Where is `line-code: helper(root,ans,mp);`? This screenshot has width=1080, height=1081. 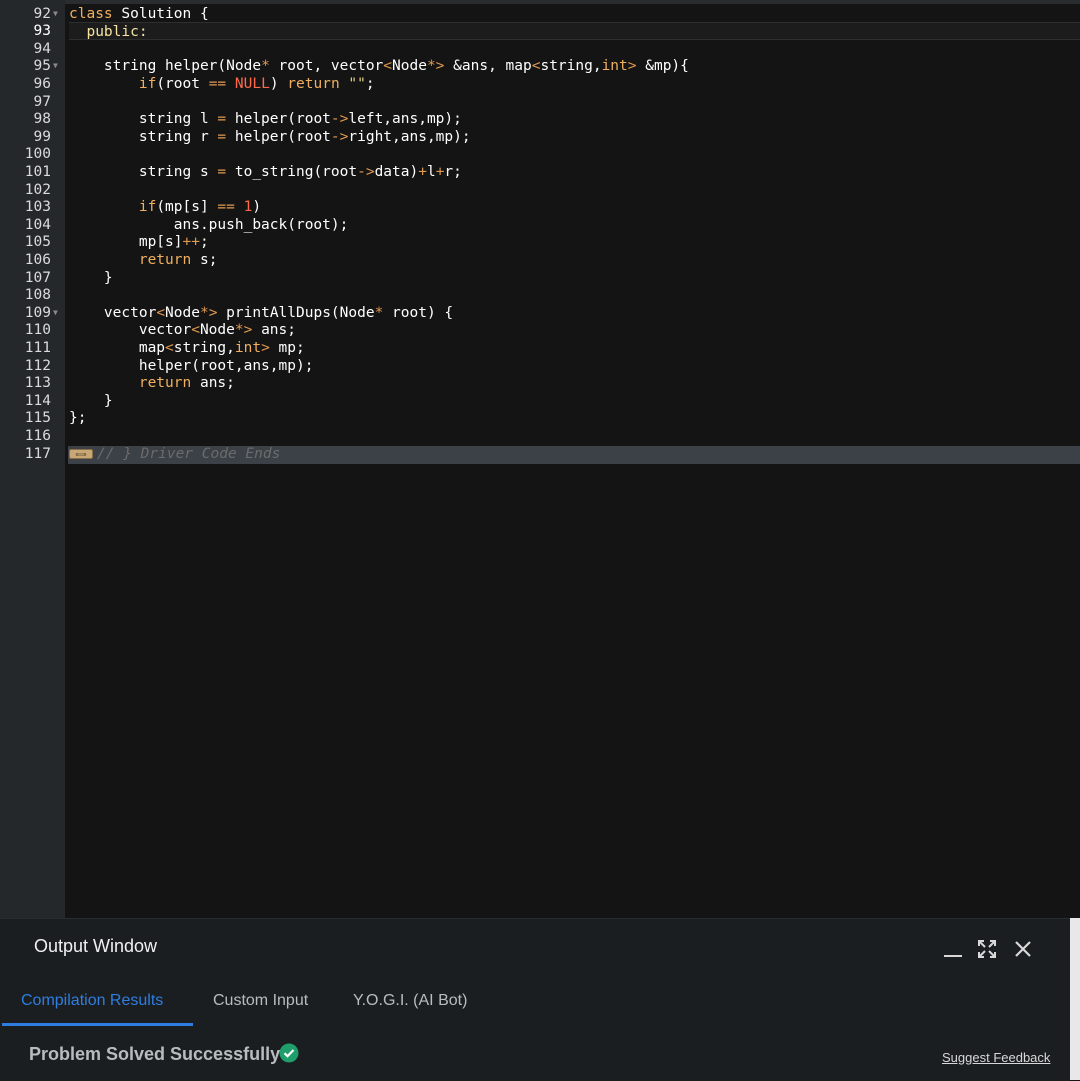
line-code: helper(root,ans,mp); is located at coordinates (191, 365).